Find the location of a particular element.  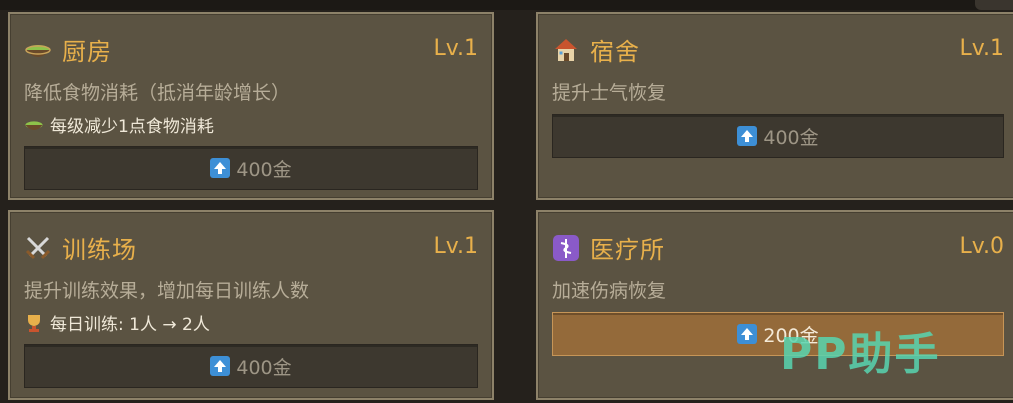

medical-icon is located at coordinates (566, 248).